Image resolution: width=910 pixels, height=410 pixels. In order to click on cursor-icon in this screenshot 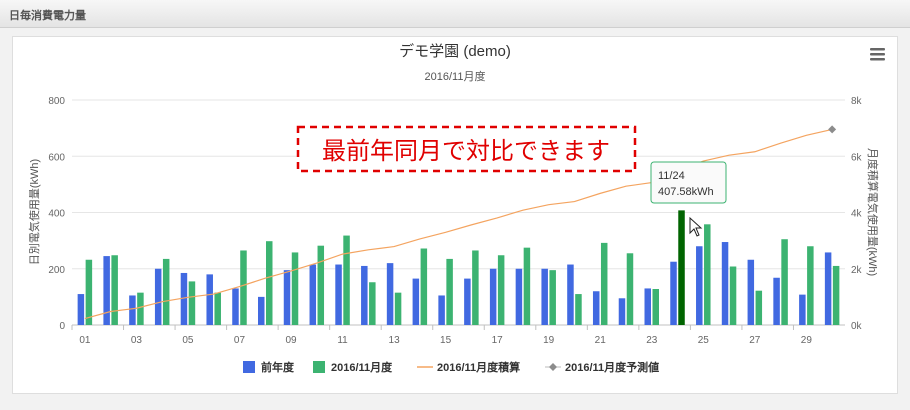, I will do `click(696, 226)`.